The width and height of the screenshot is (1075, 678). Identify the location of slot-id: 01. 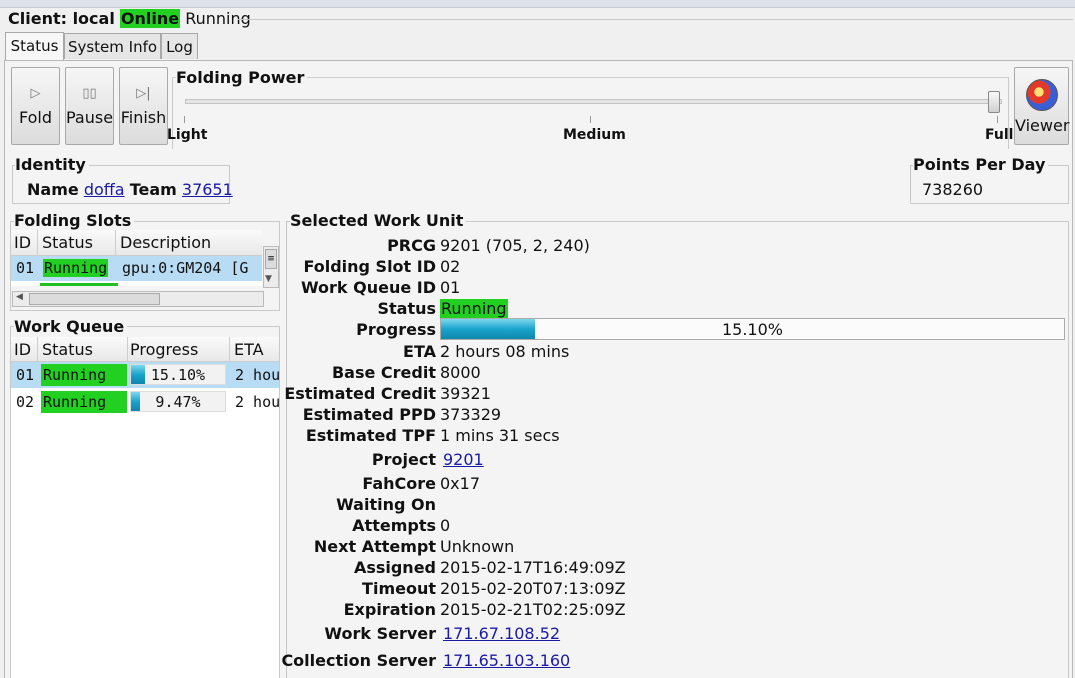
(25, 268).